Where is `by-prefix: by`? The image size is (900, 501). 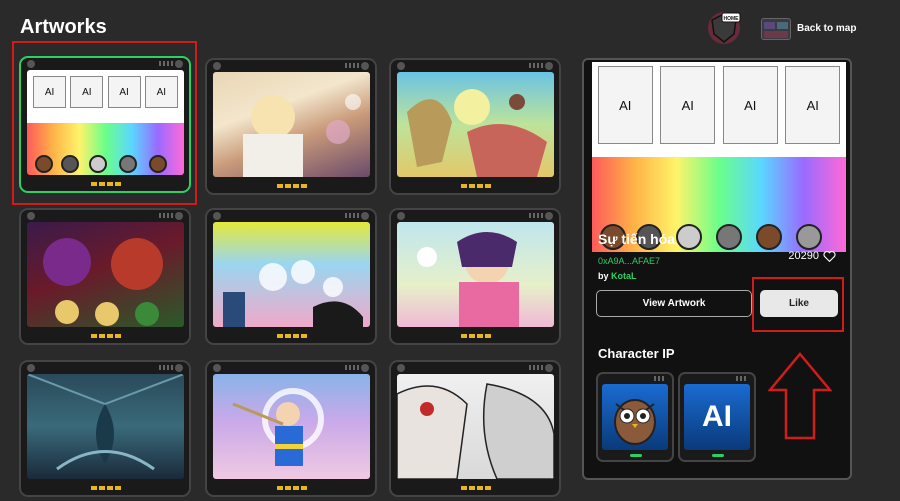 by-prefix: by is located at coordinates (603, 276).